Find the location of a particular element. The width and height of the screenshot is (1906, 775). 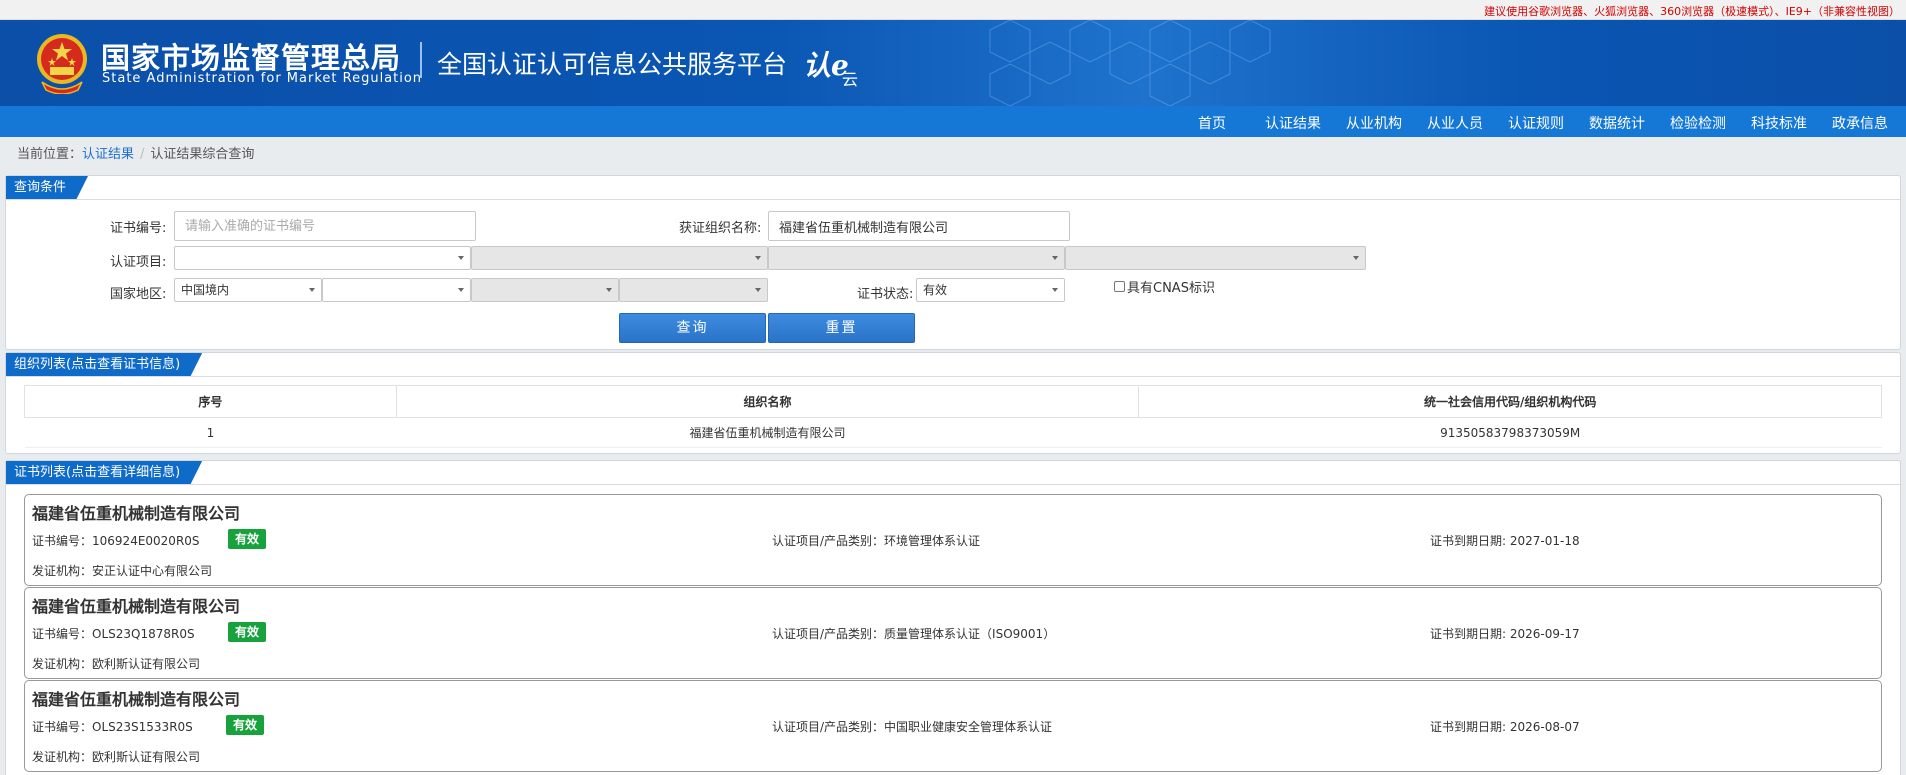

platform-title: 全国认证认可信息公共服务平台 is located at coordinates (612, 64).